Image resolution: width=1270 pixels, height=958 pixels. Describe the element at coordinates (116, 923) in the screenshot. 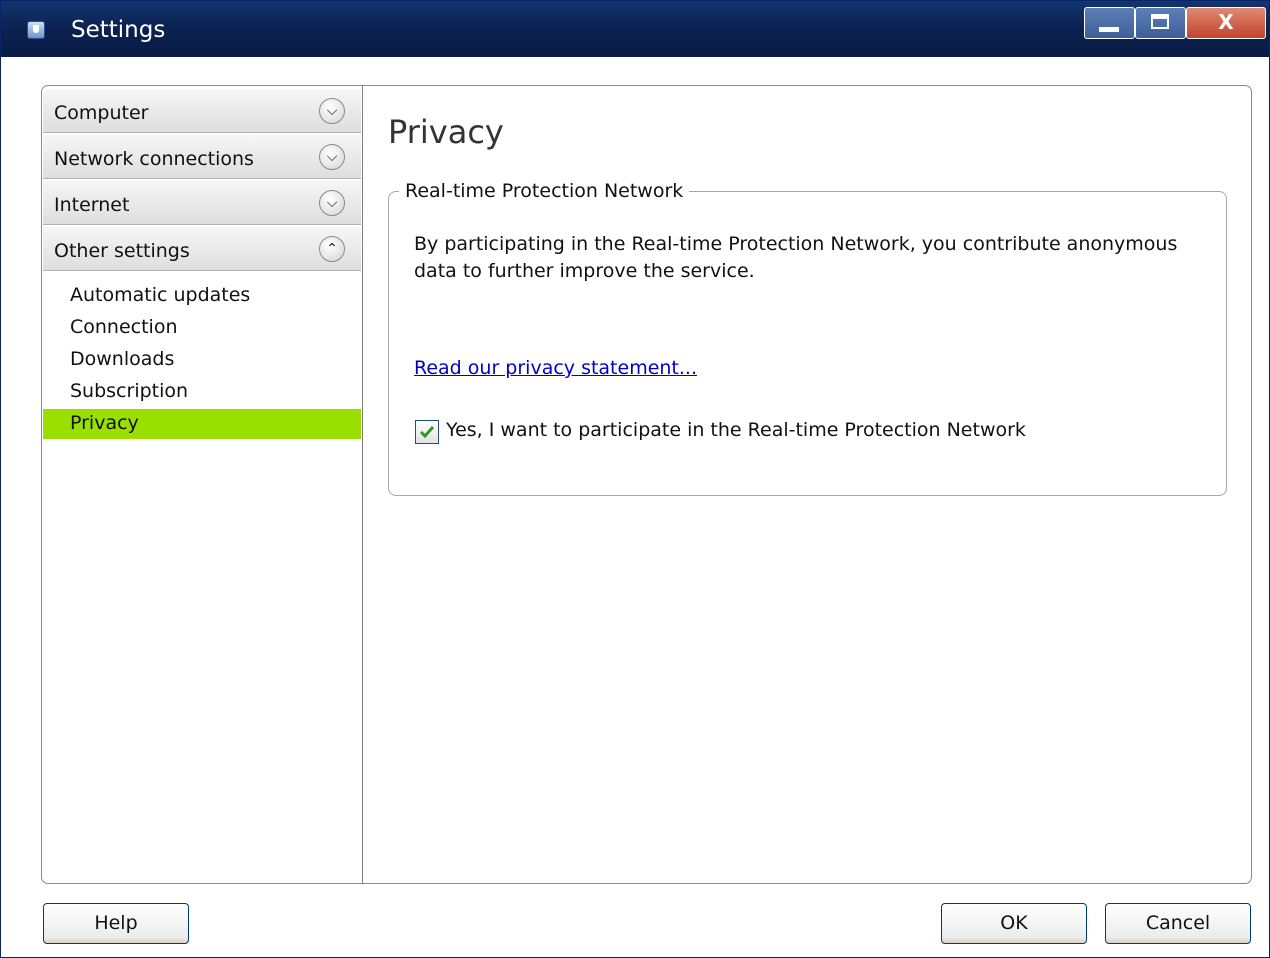

I see `help-button: Help` at that location.